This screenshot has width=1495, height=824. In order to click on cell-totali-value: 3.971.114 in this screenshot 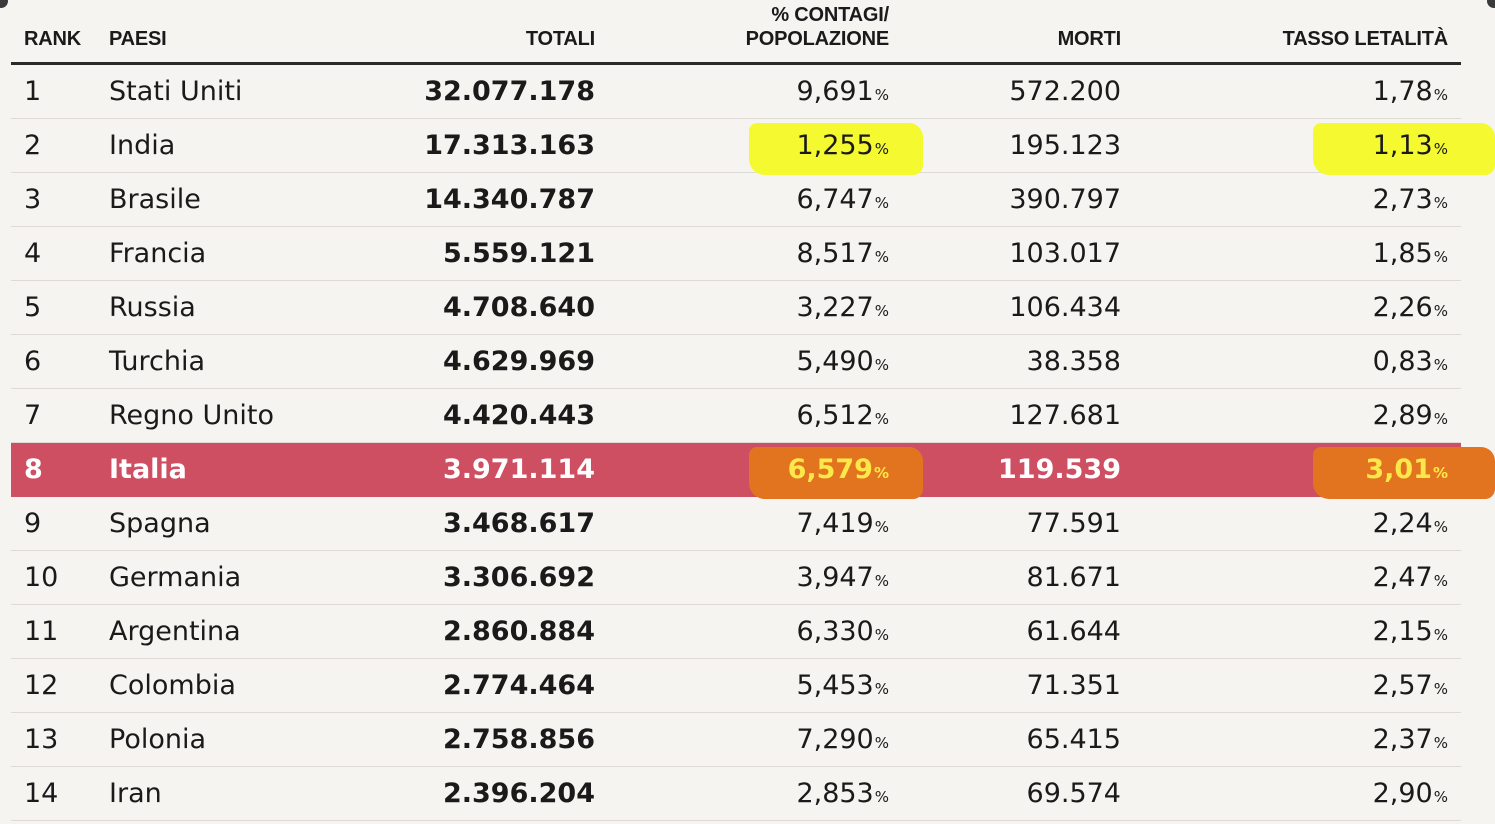, I will do `click(518, 469)`.